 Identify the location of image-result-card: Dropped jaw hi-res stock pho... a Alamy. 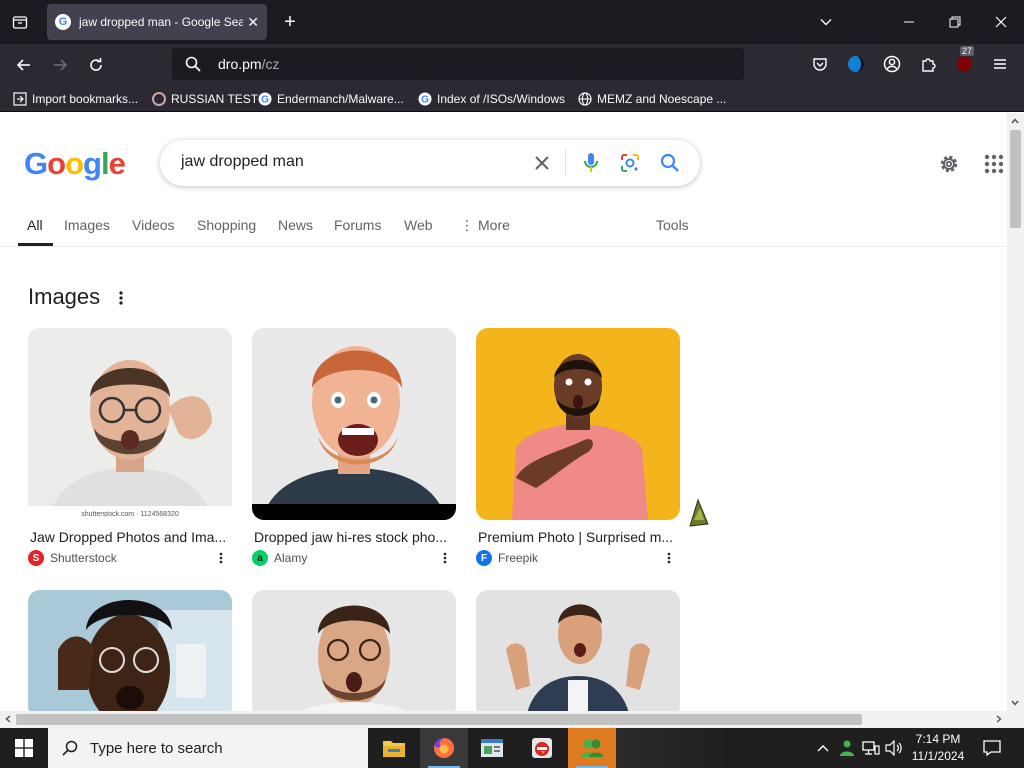
(354, 447).